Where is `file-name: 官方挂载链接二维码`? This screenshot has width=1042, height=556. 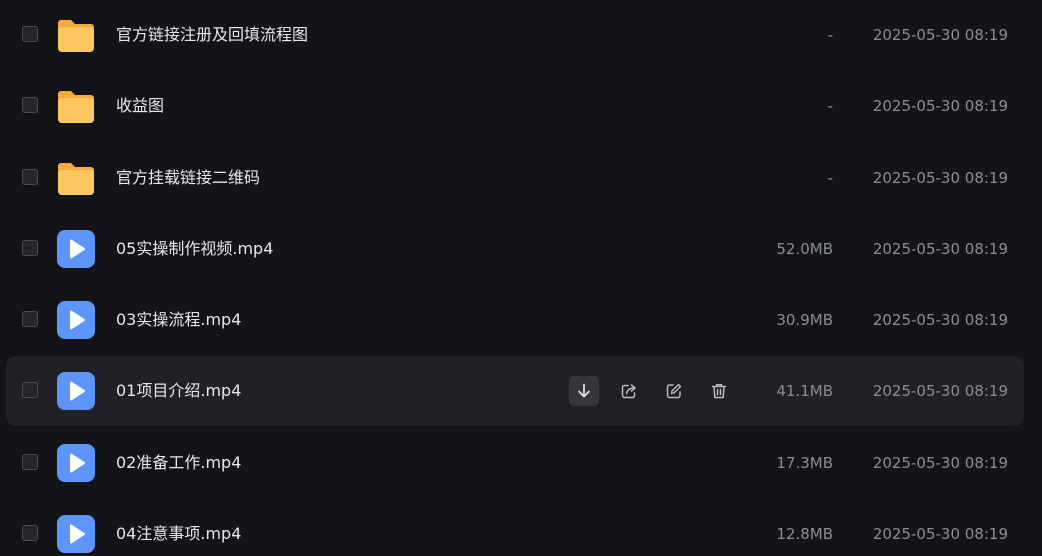
file-name: 官方挂载链接二维码 is located at coordinates (188, 178).